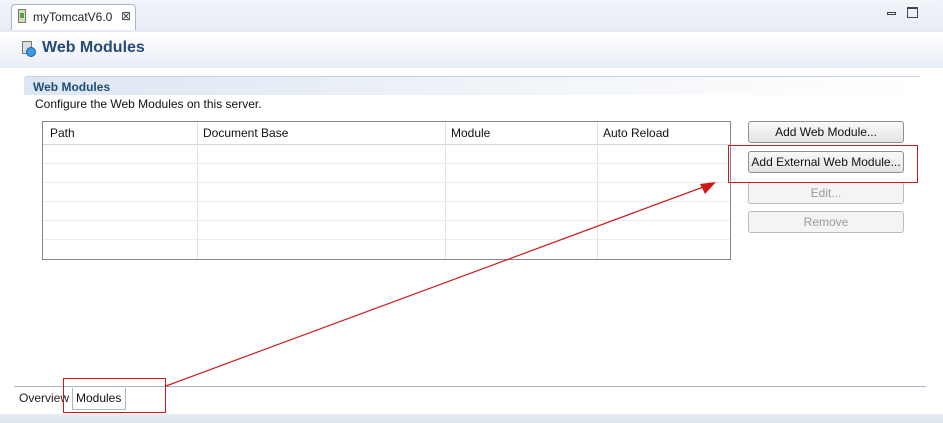 The width and height of the screenshot is (943, 423). Describe the element at coordinates (29, 49) in the screenshot. I see `web-module-icon` at that location.